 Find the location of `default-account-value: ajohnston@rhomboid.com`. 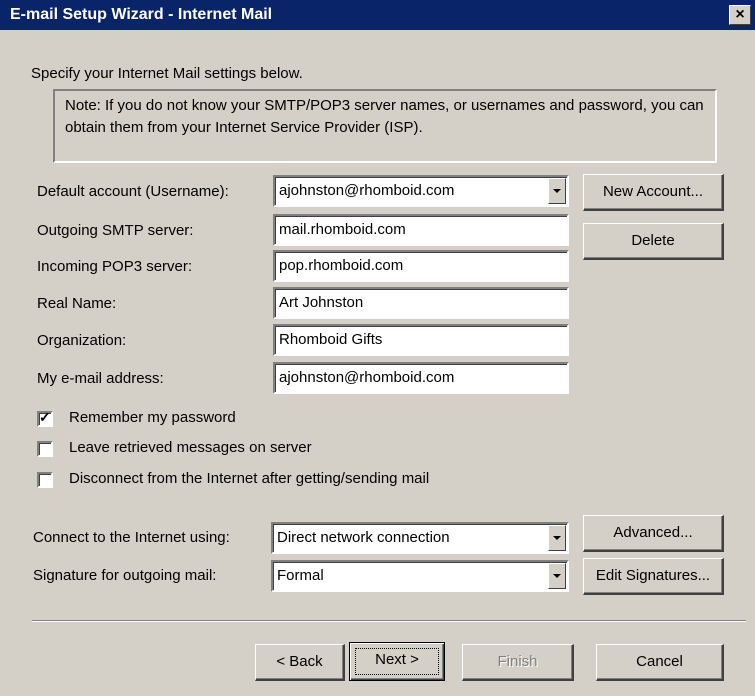

default-account-value: ajohnston@rhomboid.com is located at coordinates (367, 190).